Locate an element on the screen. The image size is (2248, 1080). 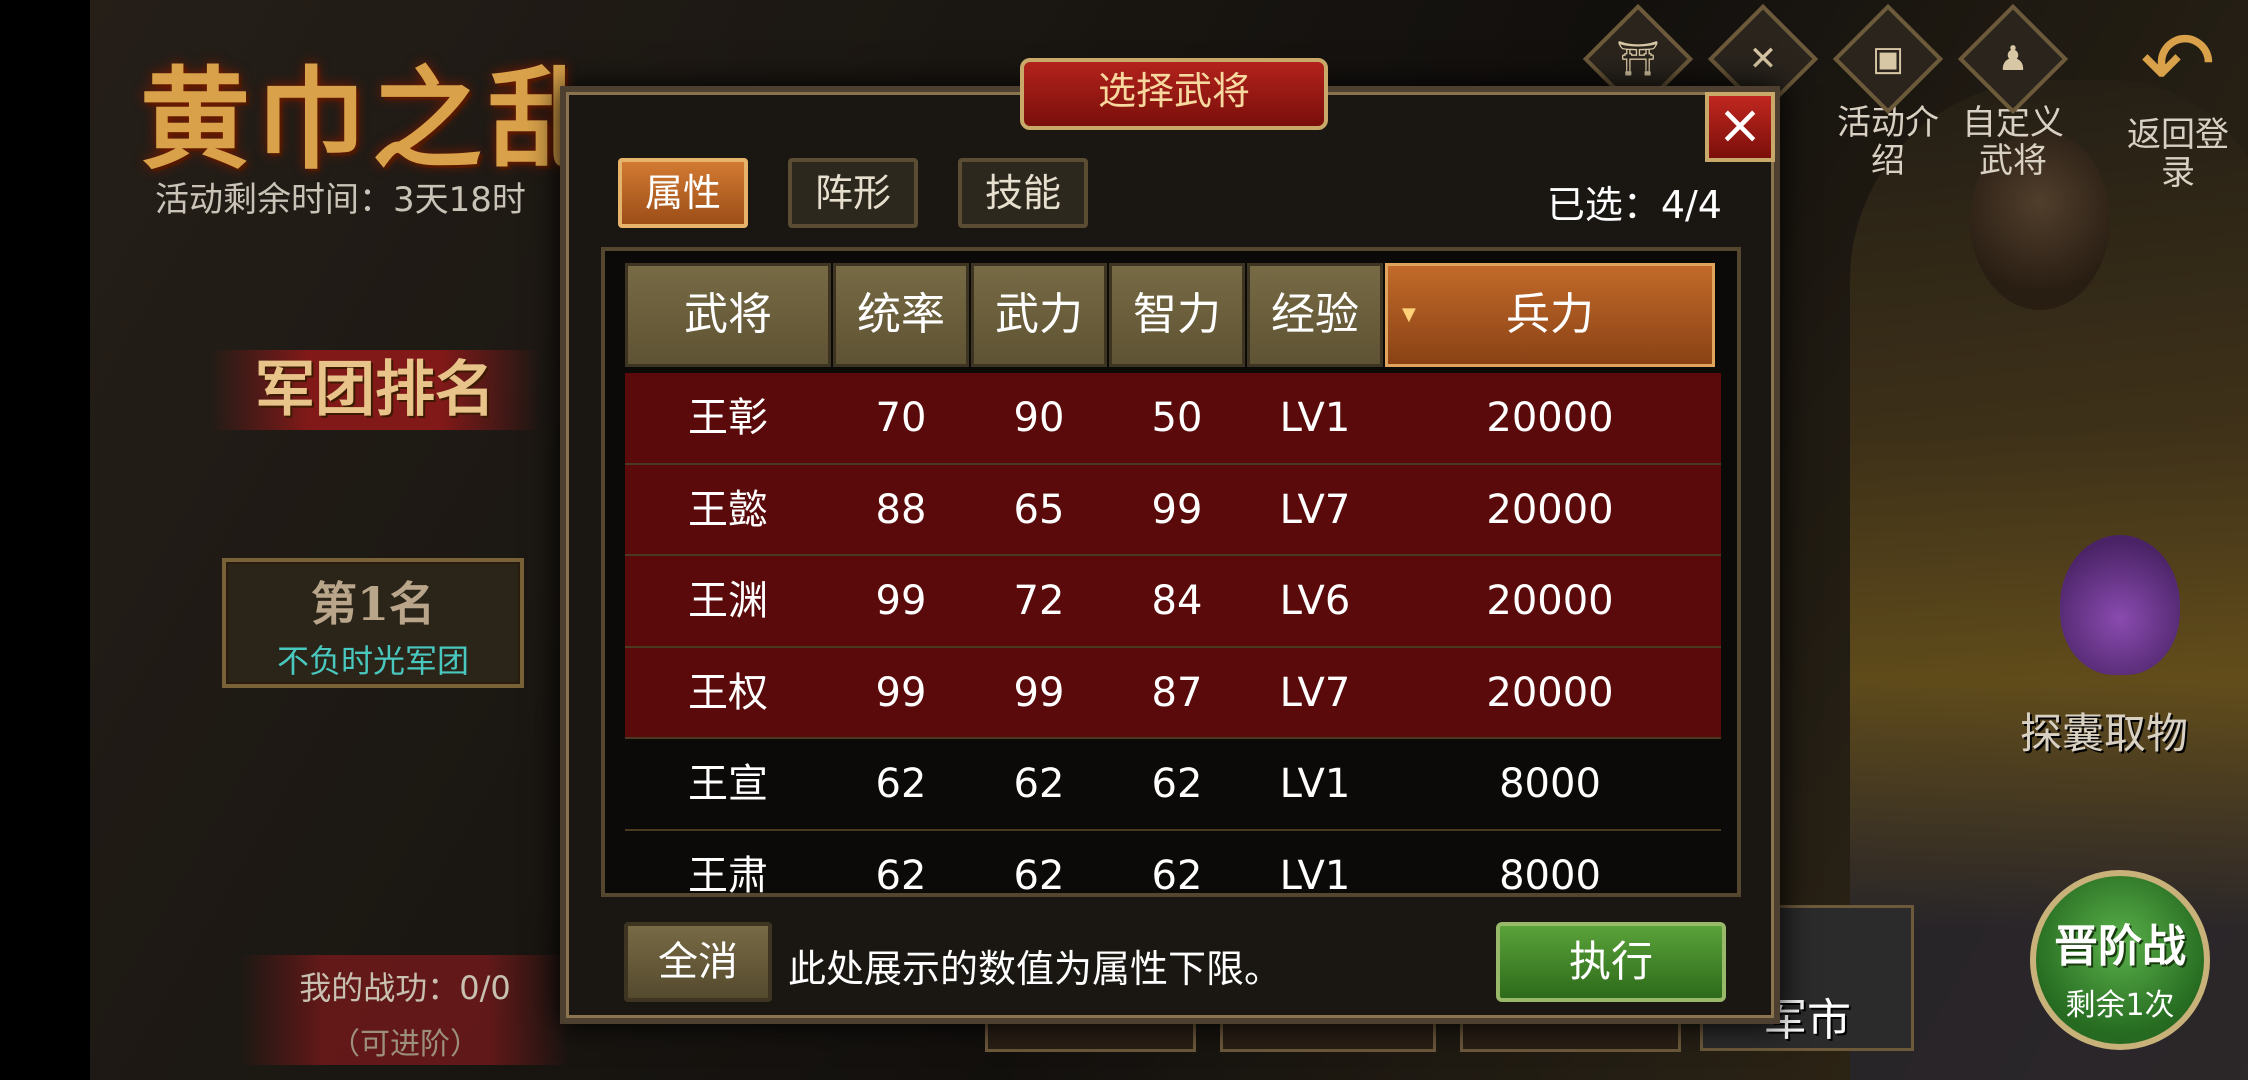
event-timer: 活动剩余时间：3天18时 is located at coordinates (340, 200).